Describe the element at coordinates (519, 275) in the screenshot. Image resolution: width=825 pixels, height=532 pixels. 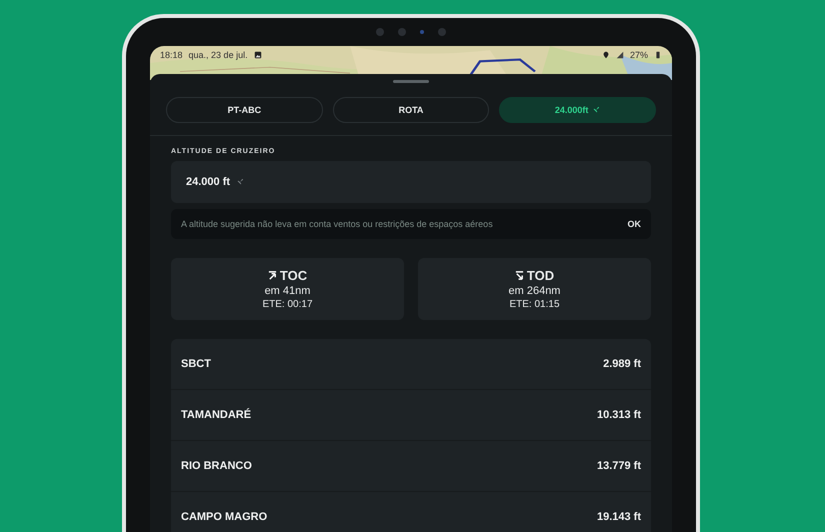
I see `descent-arrow-icon` at that location.